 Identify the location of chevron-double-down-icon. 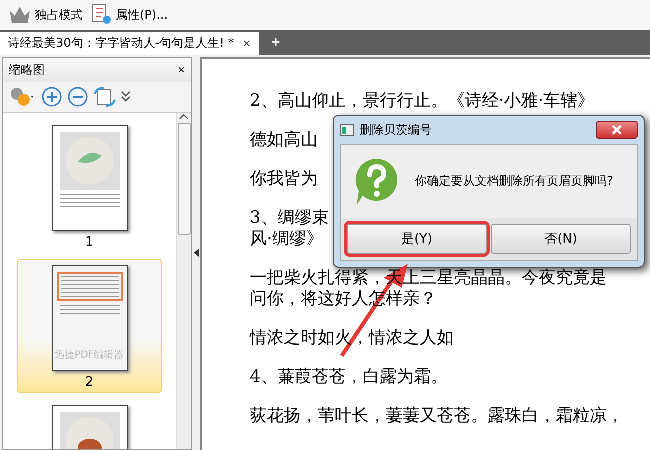
(126, 97).